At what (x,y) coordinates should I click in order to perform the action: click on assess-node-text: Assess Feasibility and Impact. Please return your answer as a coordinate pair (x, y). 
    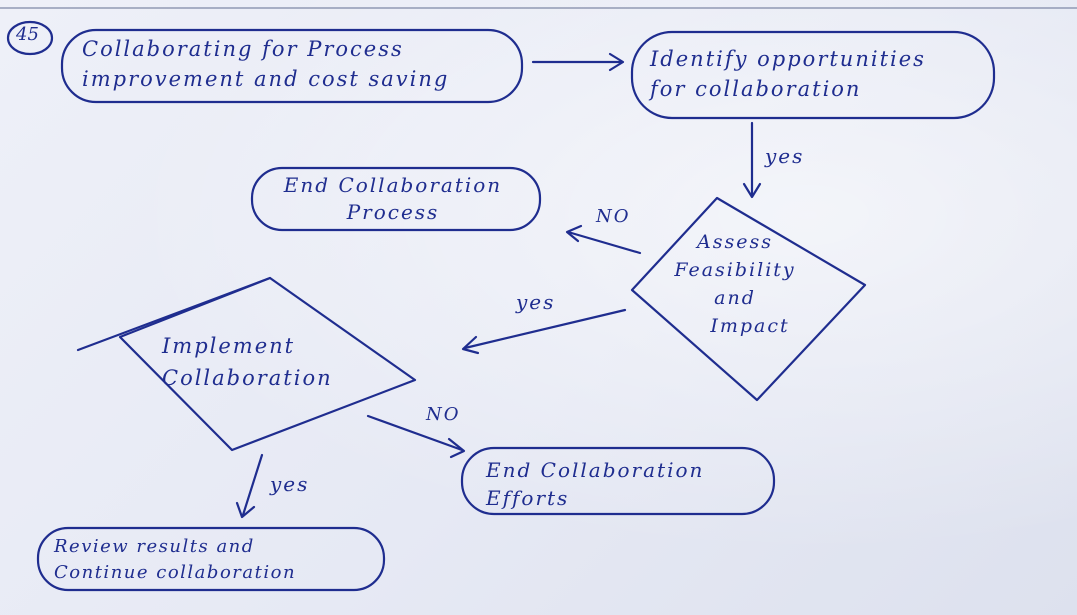
    Looking at the image, I should click on (735, 284).